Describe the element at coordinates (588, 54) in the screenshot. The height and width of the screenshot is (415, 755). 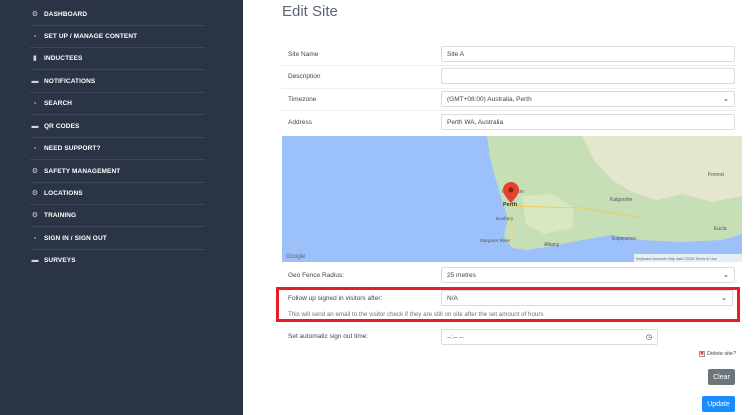
I see `site-name-input: Site A` at that location.